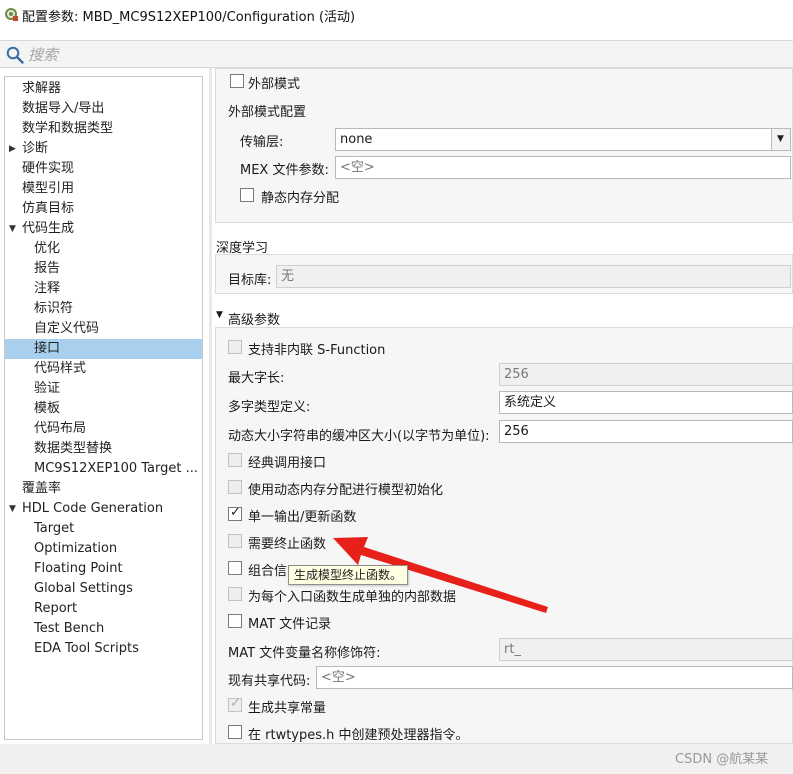 This screenshot has width=793, height=774. I want to click on tree-item-label: 验证, so click(47, 388).